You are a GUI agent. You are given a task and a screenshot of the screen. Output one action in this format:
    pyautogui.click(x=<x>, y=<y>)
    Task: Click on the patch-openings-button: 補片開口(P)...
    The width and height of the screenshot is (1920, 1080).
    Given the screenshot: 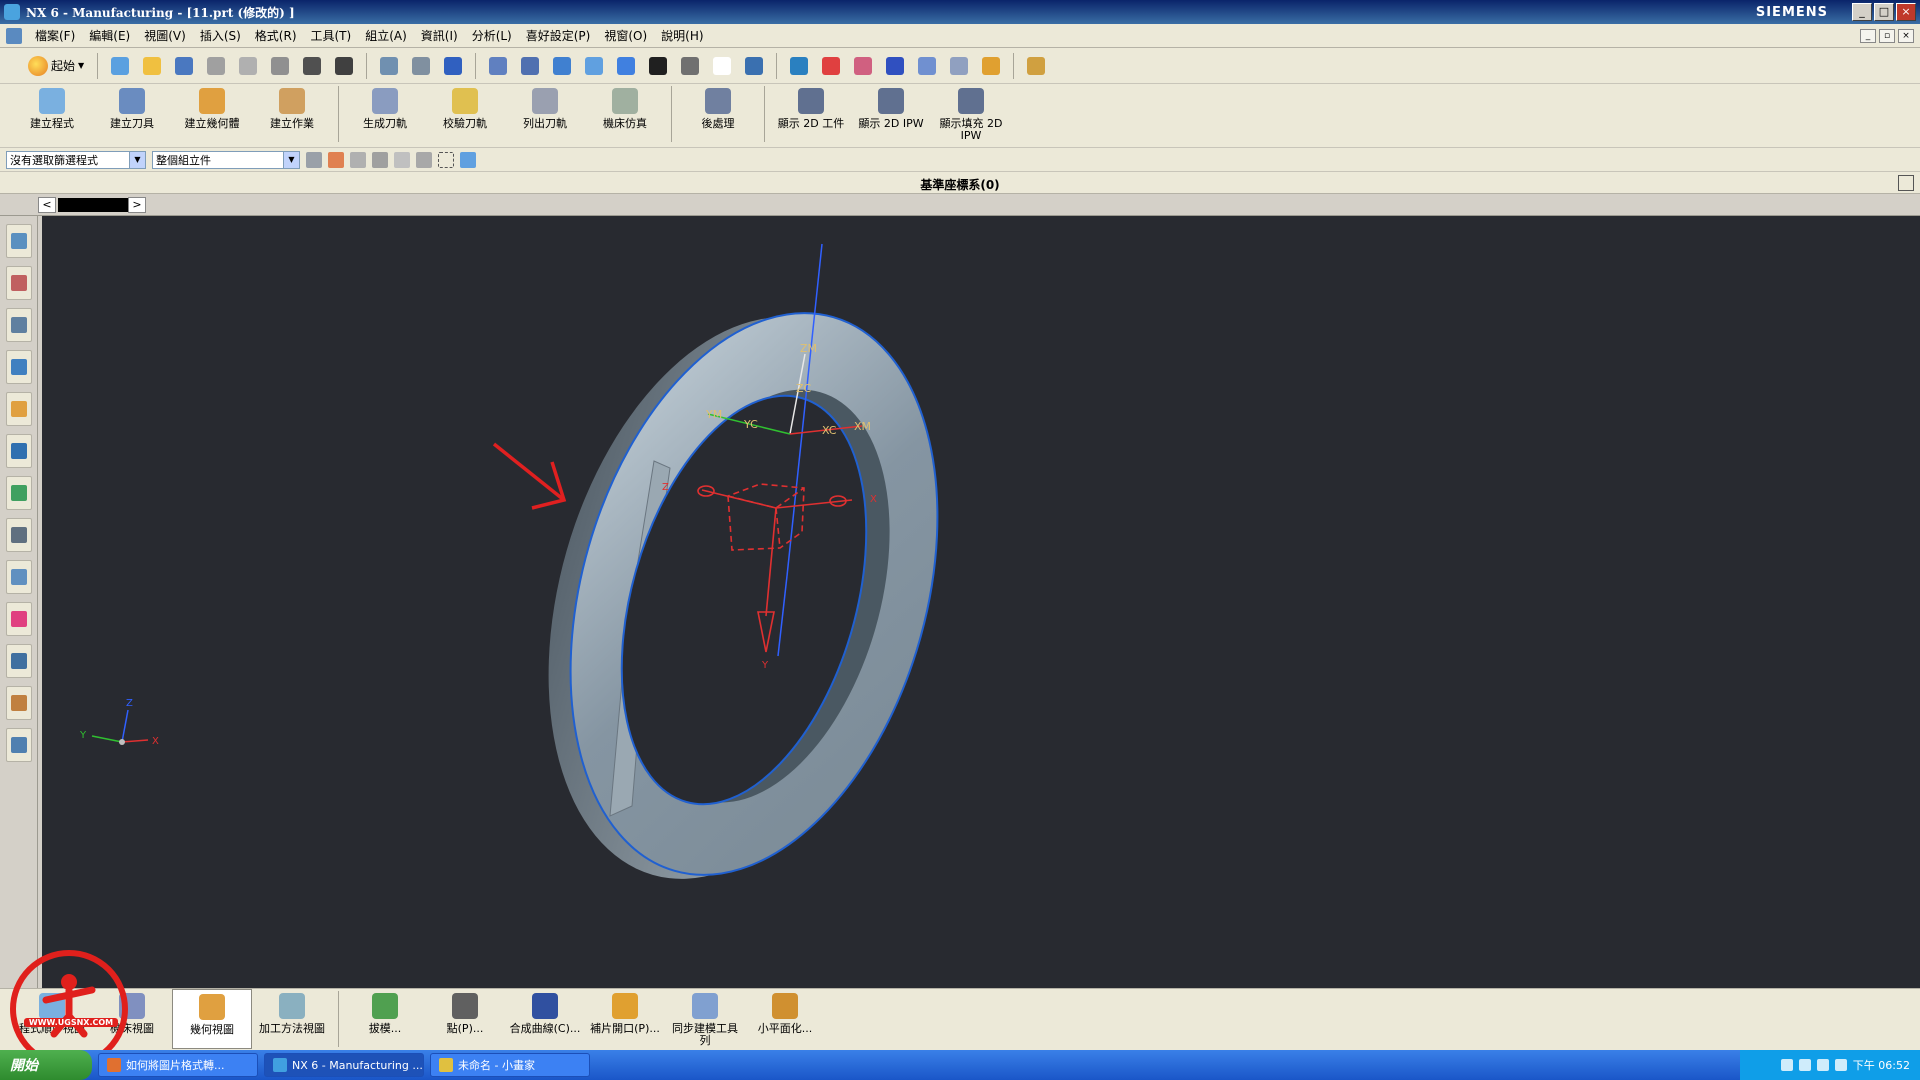 What is the action you would take?
    pyautogui.click(x=625, y=1019)
    